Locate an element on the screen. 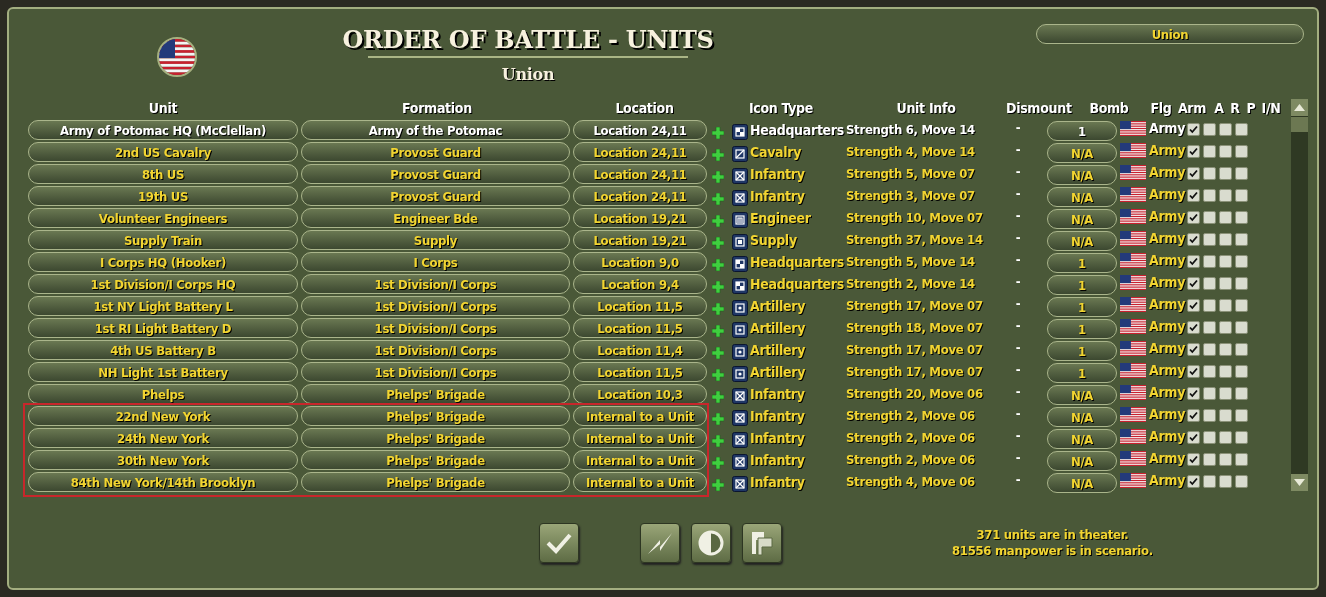 The image size is (1326, 597). location-button: Location 10,3 is located at coordinates (640, 394).